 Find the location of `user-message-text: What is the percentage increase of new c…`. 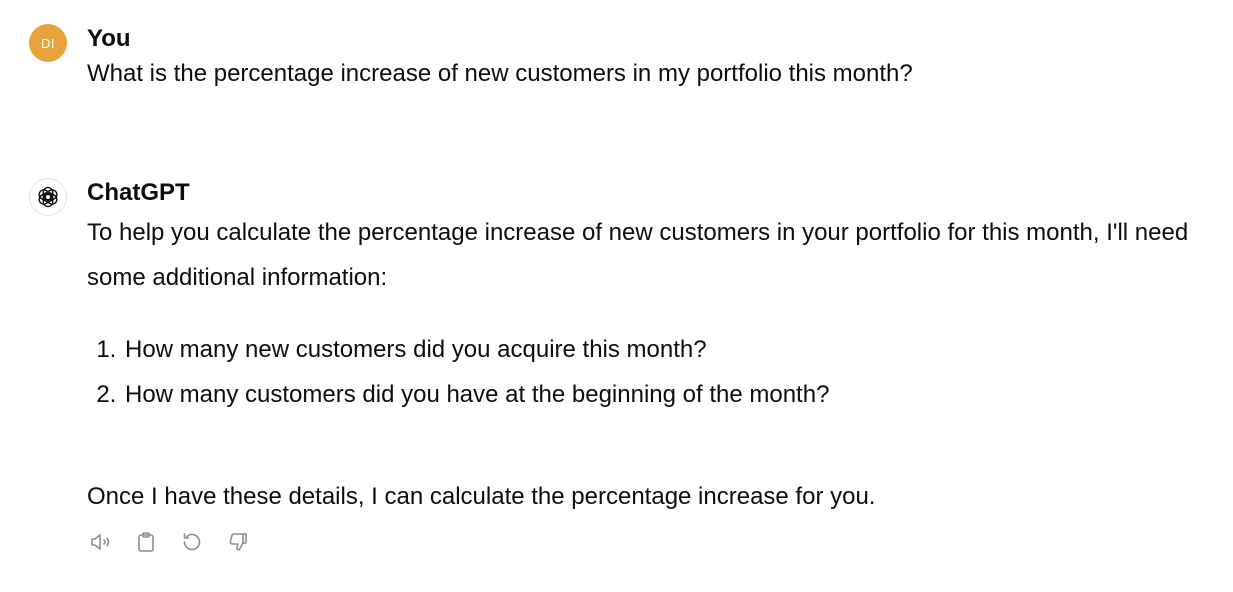

user-message-text: What is the percentage increase of new c… is located at coordinates (500, 73).